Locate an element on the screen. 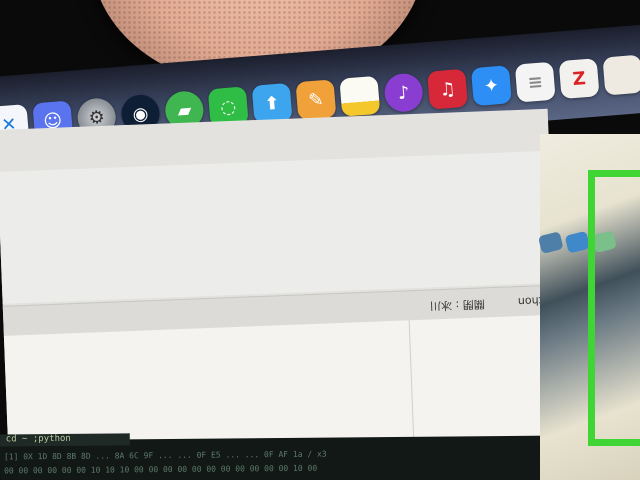 This screenshot has width=640, height=480. bird-app-icon: ✦ is located at coordinates (491, 86).